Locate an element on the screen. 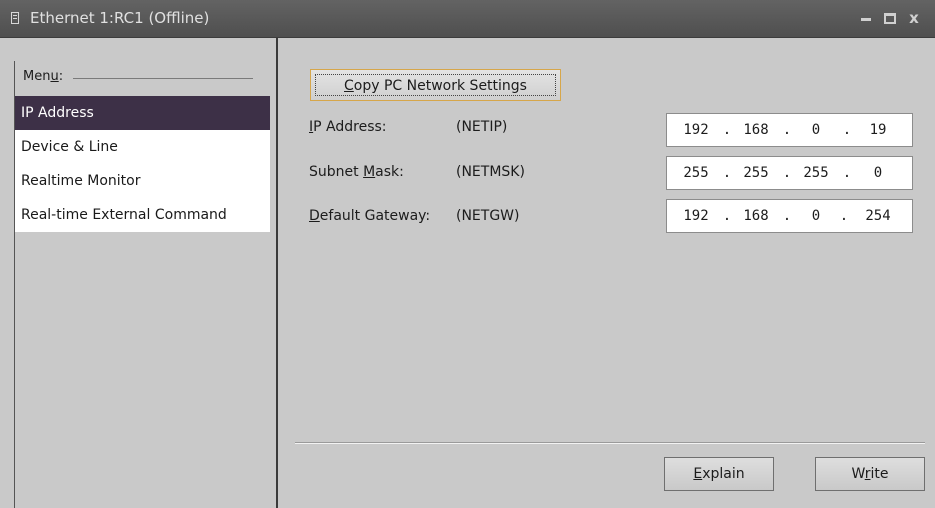 The height and width of the screenshot is (508, 935). gateway-label-post: efault Gateway: is located at coordinates (375, 216).